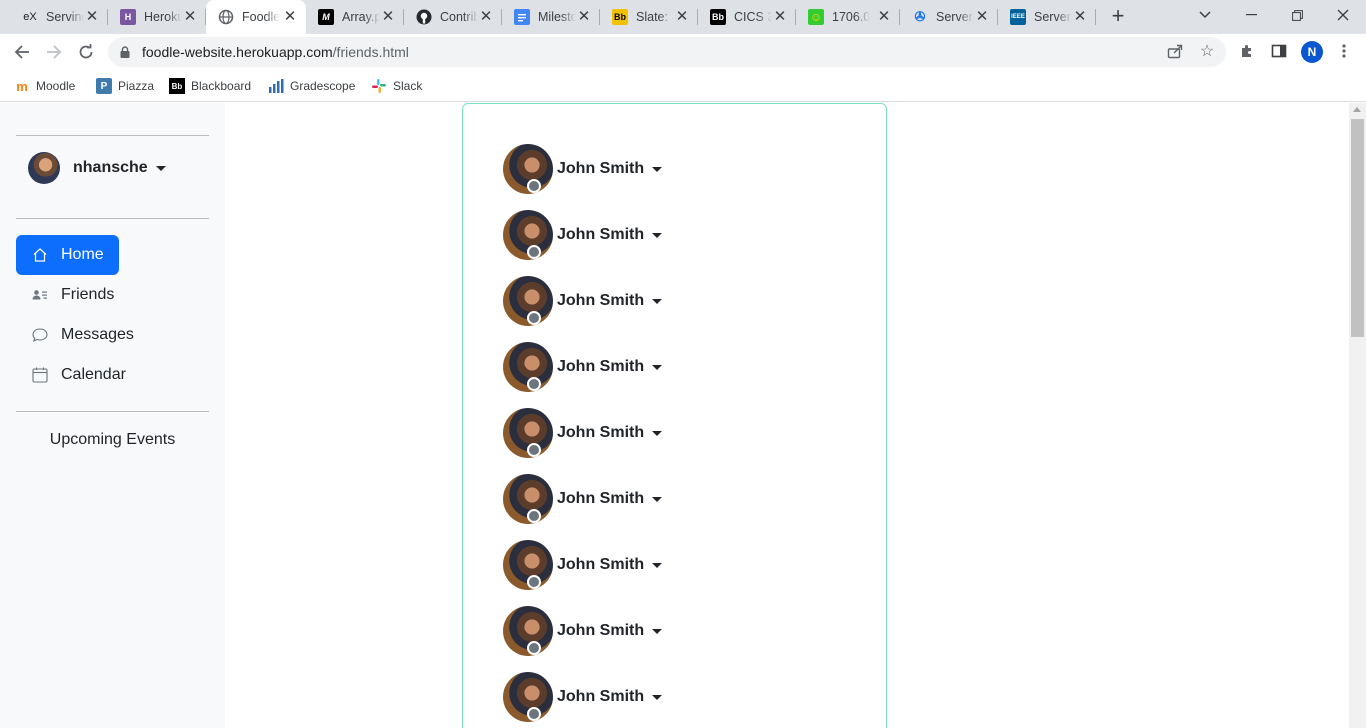 The image size is (1366, 728). Describe the element at coordinates (40, 255) in the screenshot. I see `home-icon` at that location.